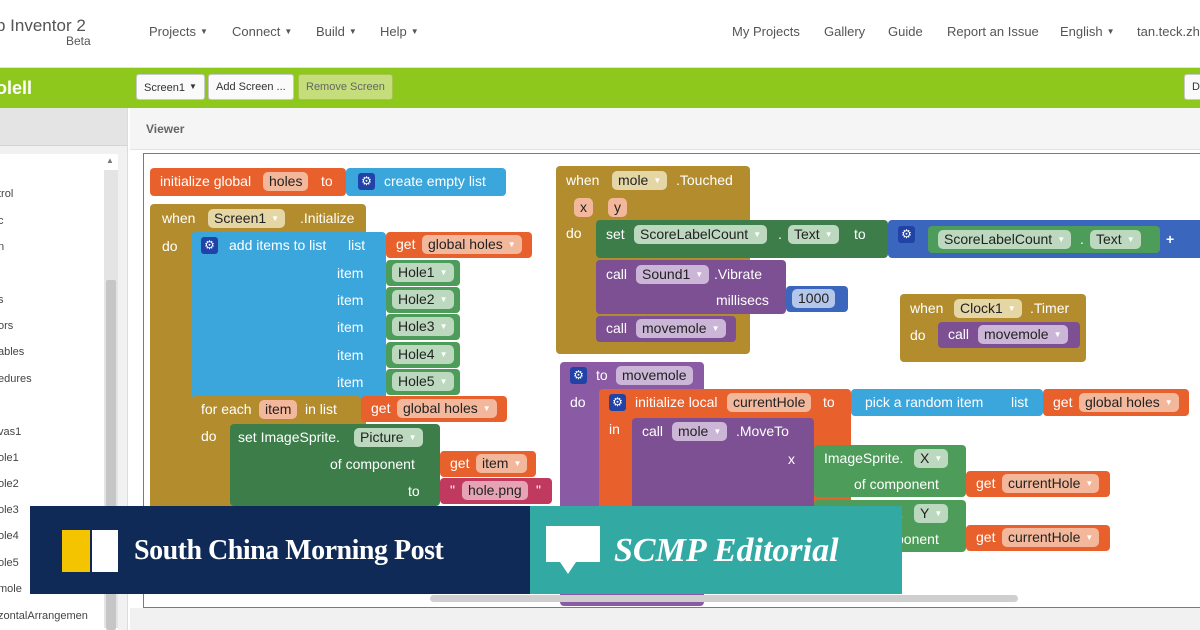 Image resolution: width=1200 pixels, height=630 pixels. Describe the element at coordinates (2, 247) in the screenshot. I see `tree-item: n` at that location.